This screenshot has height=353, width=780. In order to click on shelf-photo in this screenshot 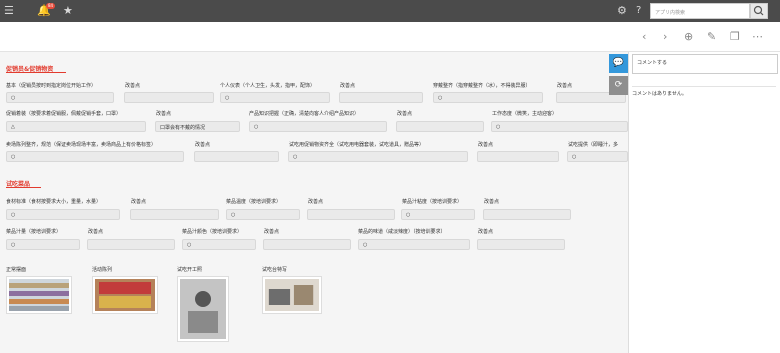, I will do `click(39, 295)`.